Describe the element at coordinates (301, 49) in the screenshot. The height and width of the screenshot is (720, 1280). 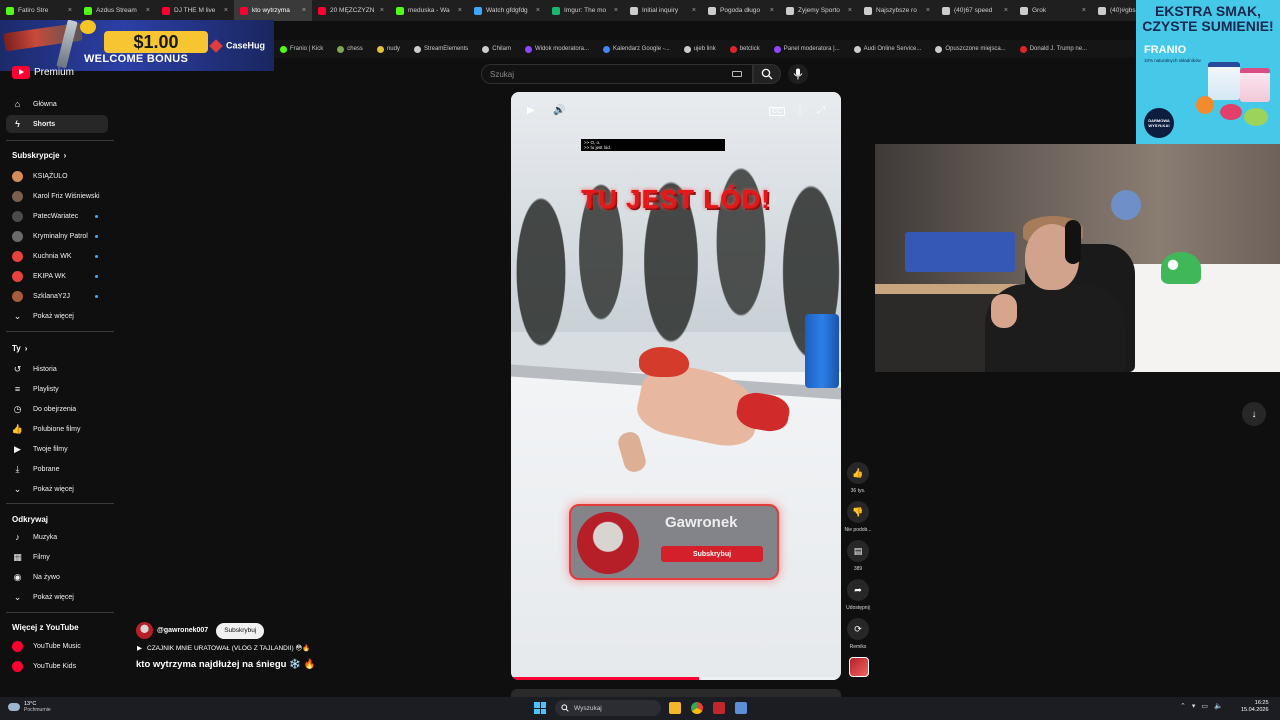
I see `bookmark-link: Franio | Kick` at that location.